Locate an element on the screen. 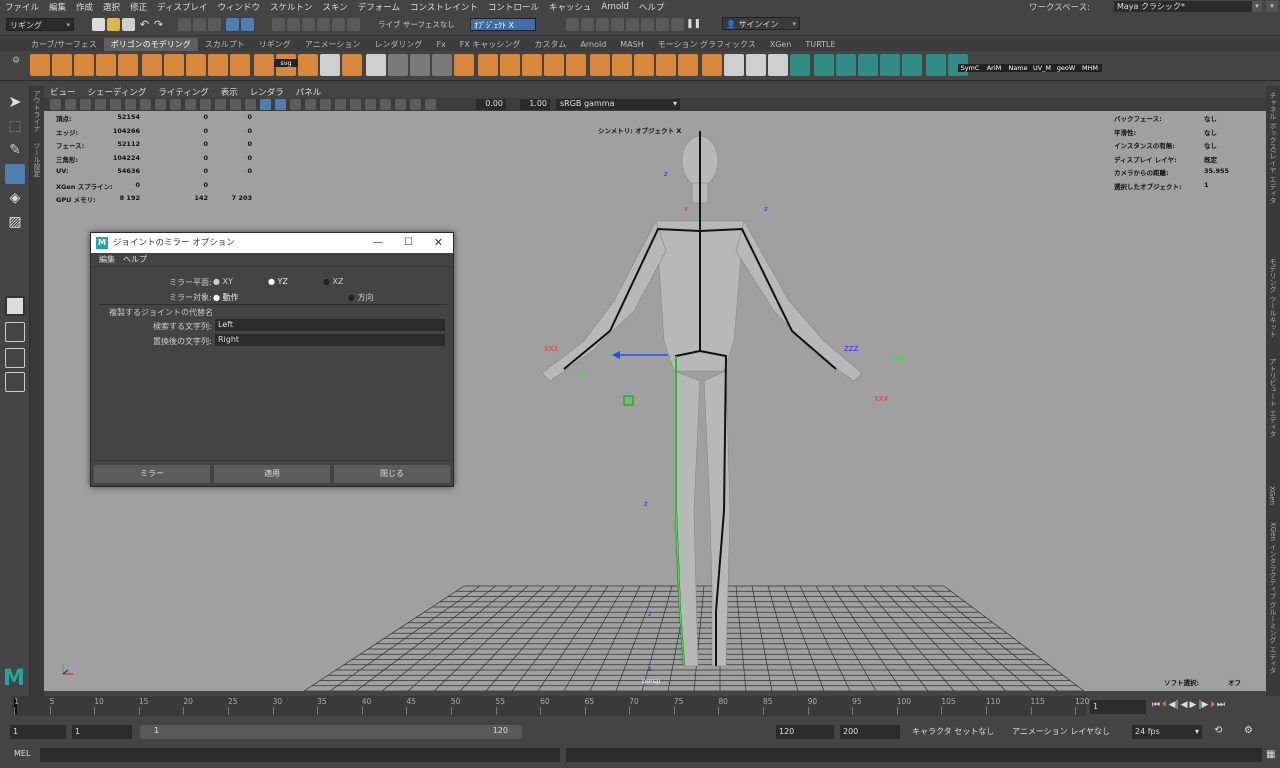  shelf-tab: レンダリング is located at coordinates (398, 44).